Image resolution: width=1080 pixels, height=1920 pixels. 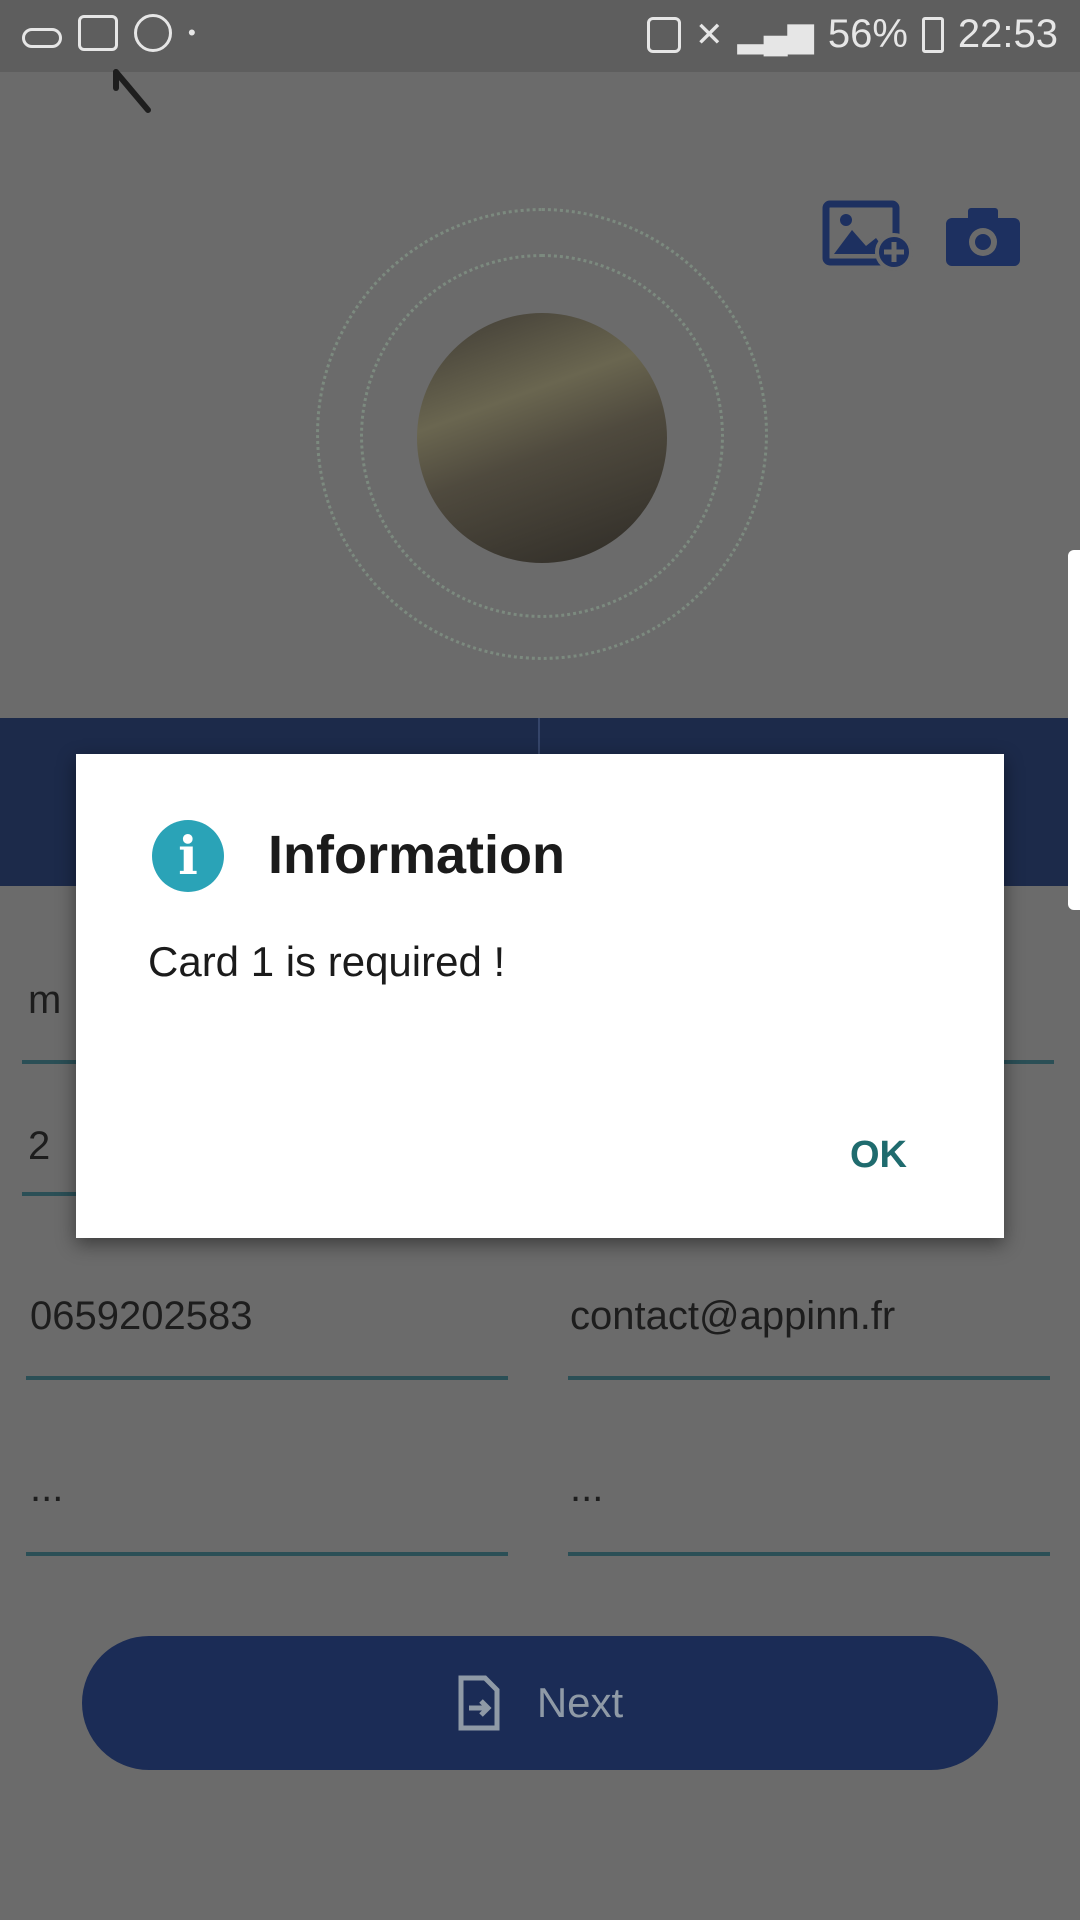 What do you see at coordinates (44, 1000) in the screenshot?
I see `name-field-partial: m` at bounding box center [44, 1000].